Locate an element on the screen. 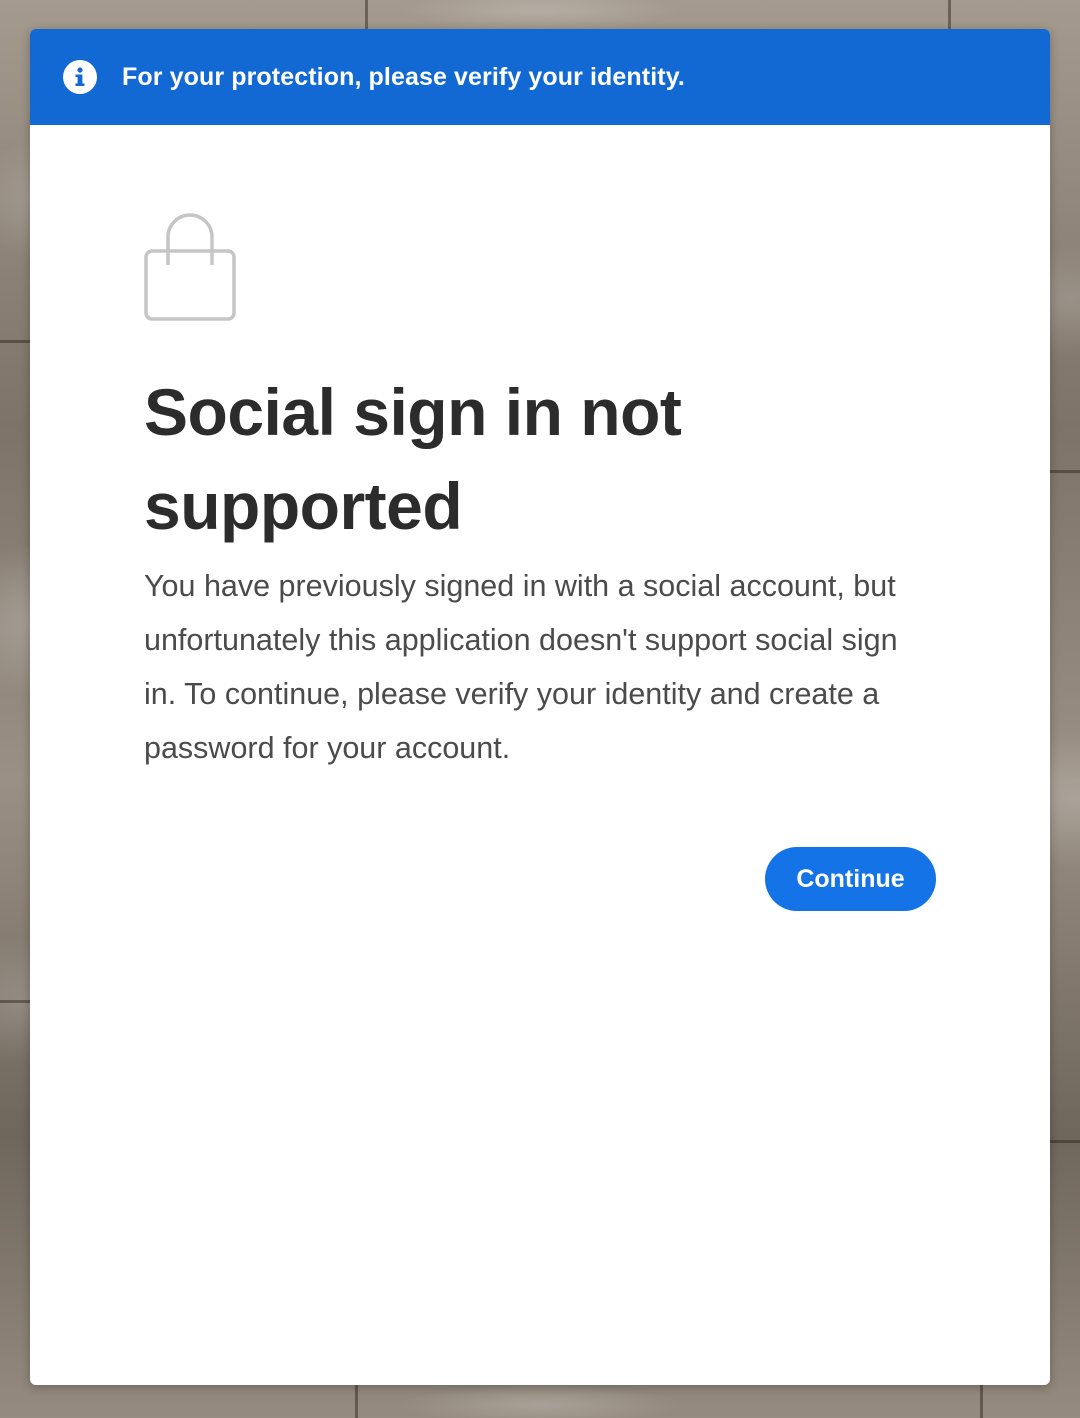  lock-icon is located at coordinates (190, 267).